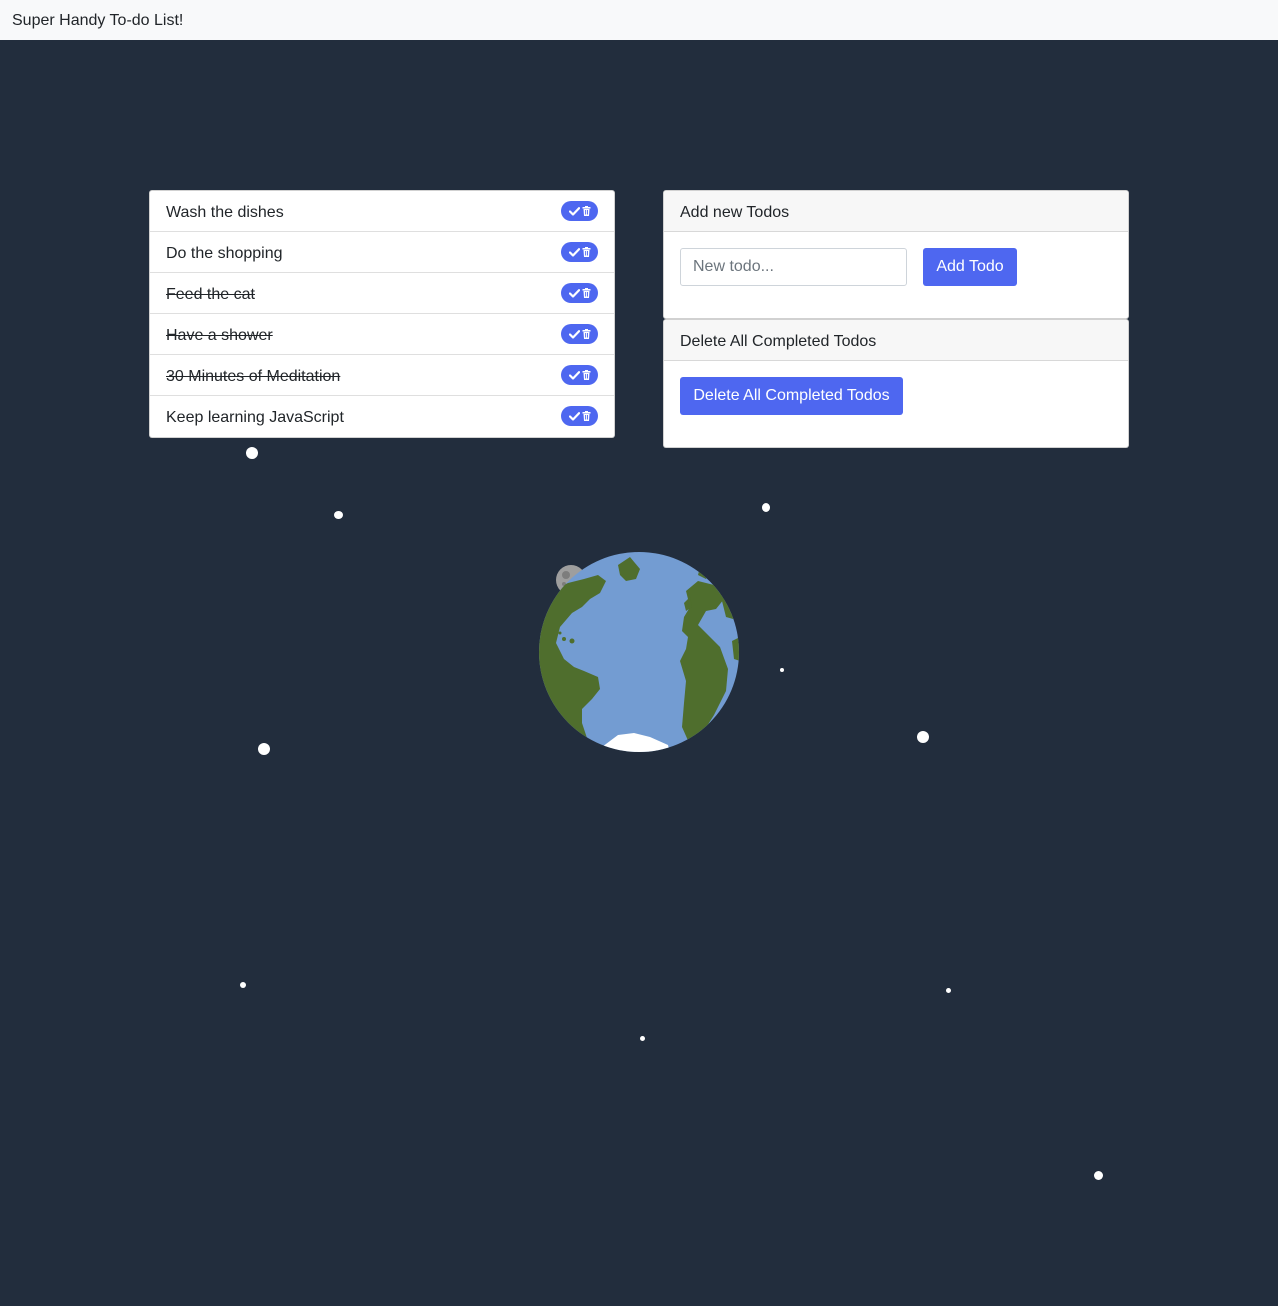 This screenshot has height=1306, width=1278. What do you see at coordinates (382, 416) in the screenshot?
I see `todo-item: Keep learning JavaScript` at bounding box center [382, 416].